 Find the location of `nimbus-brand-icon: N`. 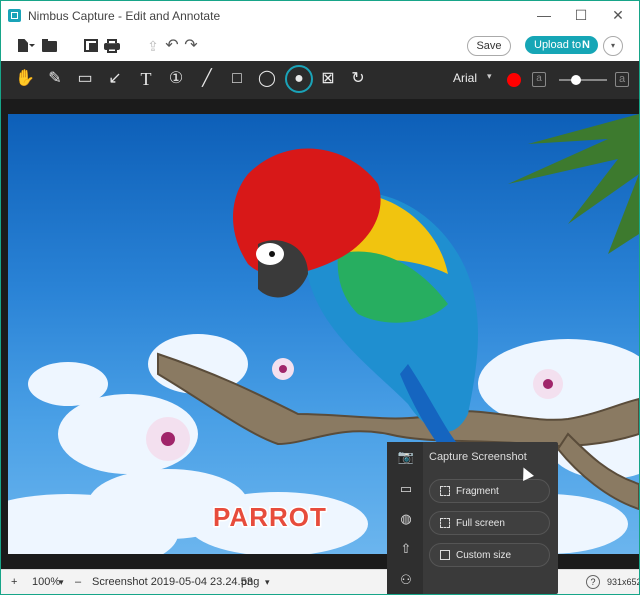

nimbus-brand-icon: N is located at coordinates (586, 45).